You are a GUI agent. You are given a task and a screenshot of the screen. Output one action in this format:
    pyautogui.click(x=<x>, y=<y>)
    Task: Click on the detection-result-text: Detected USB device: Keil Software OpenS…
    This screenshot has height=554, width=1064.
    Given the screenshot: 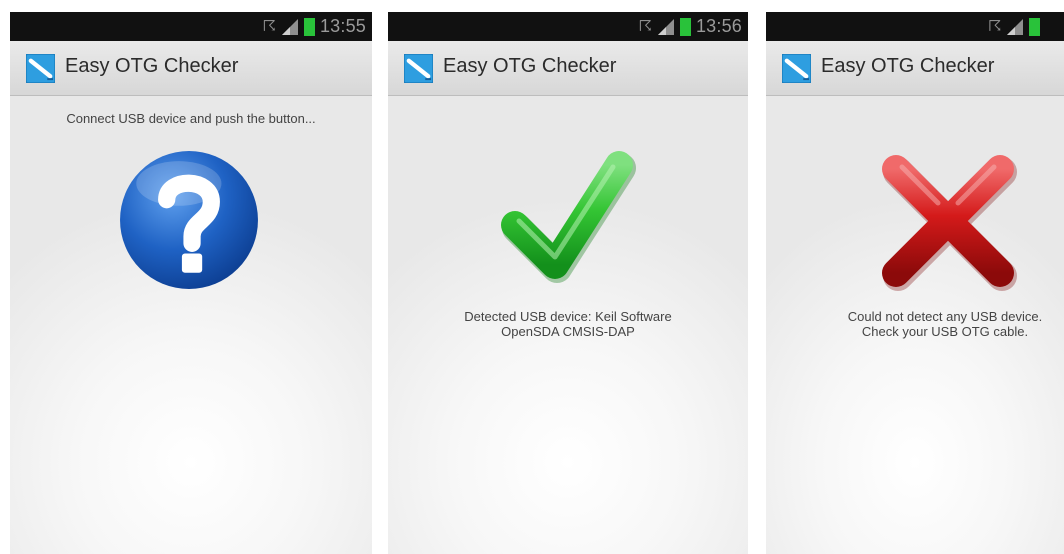 What is the action you would take?
    pyautogui.click(x=568, y=324)
    